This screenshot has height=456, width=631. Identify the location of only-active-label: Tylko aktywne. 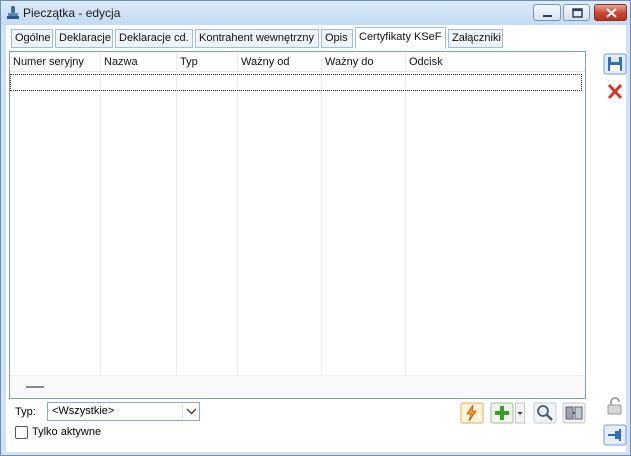
(67, 432).